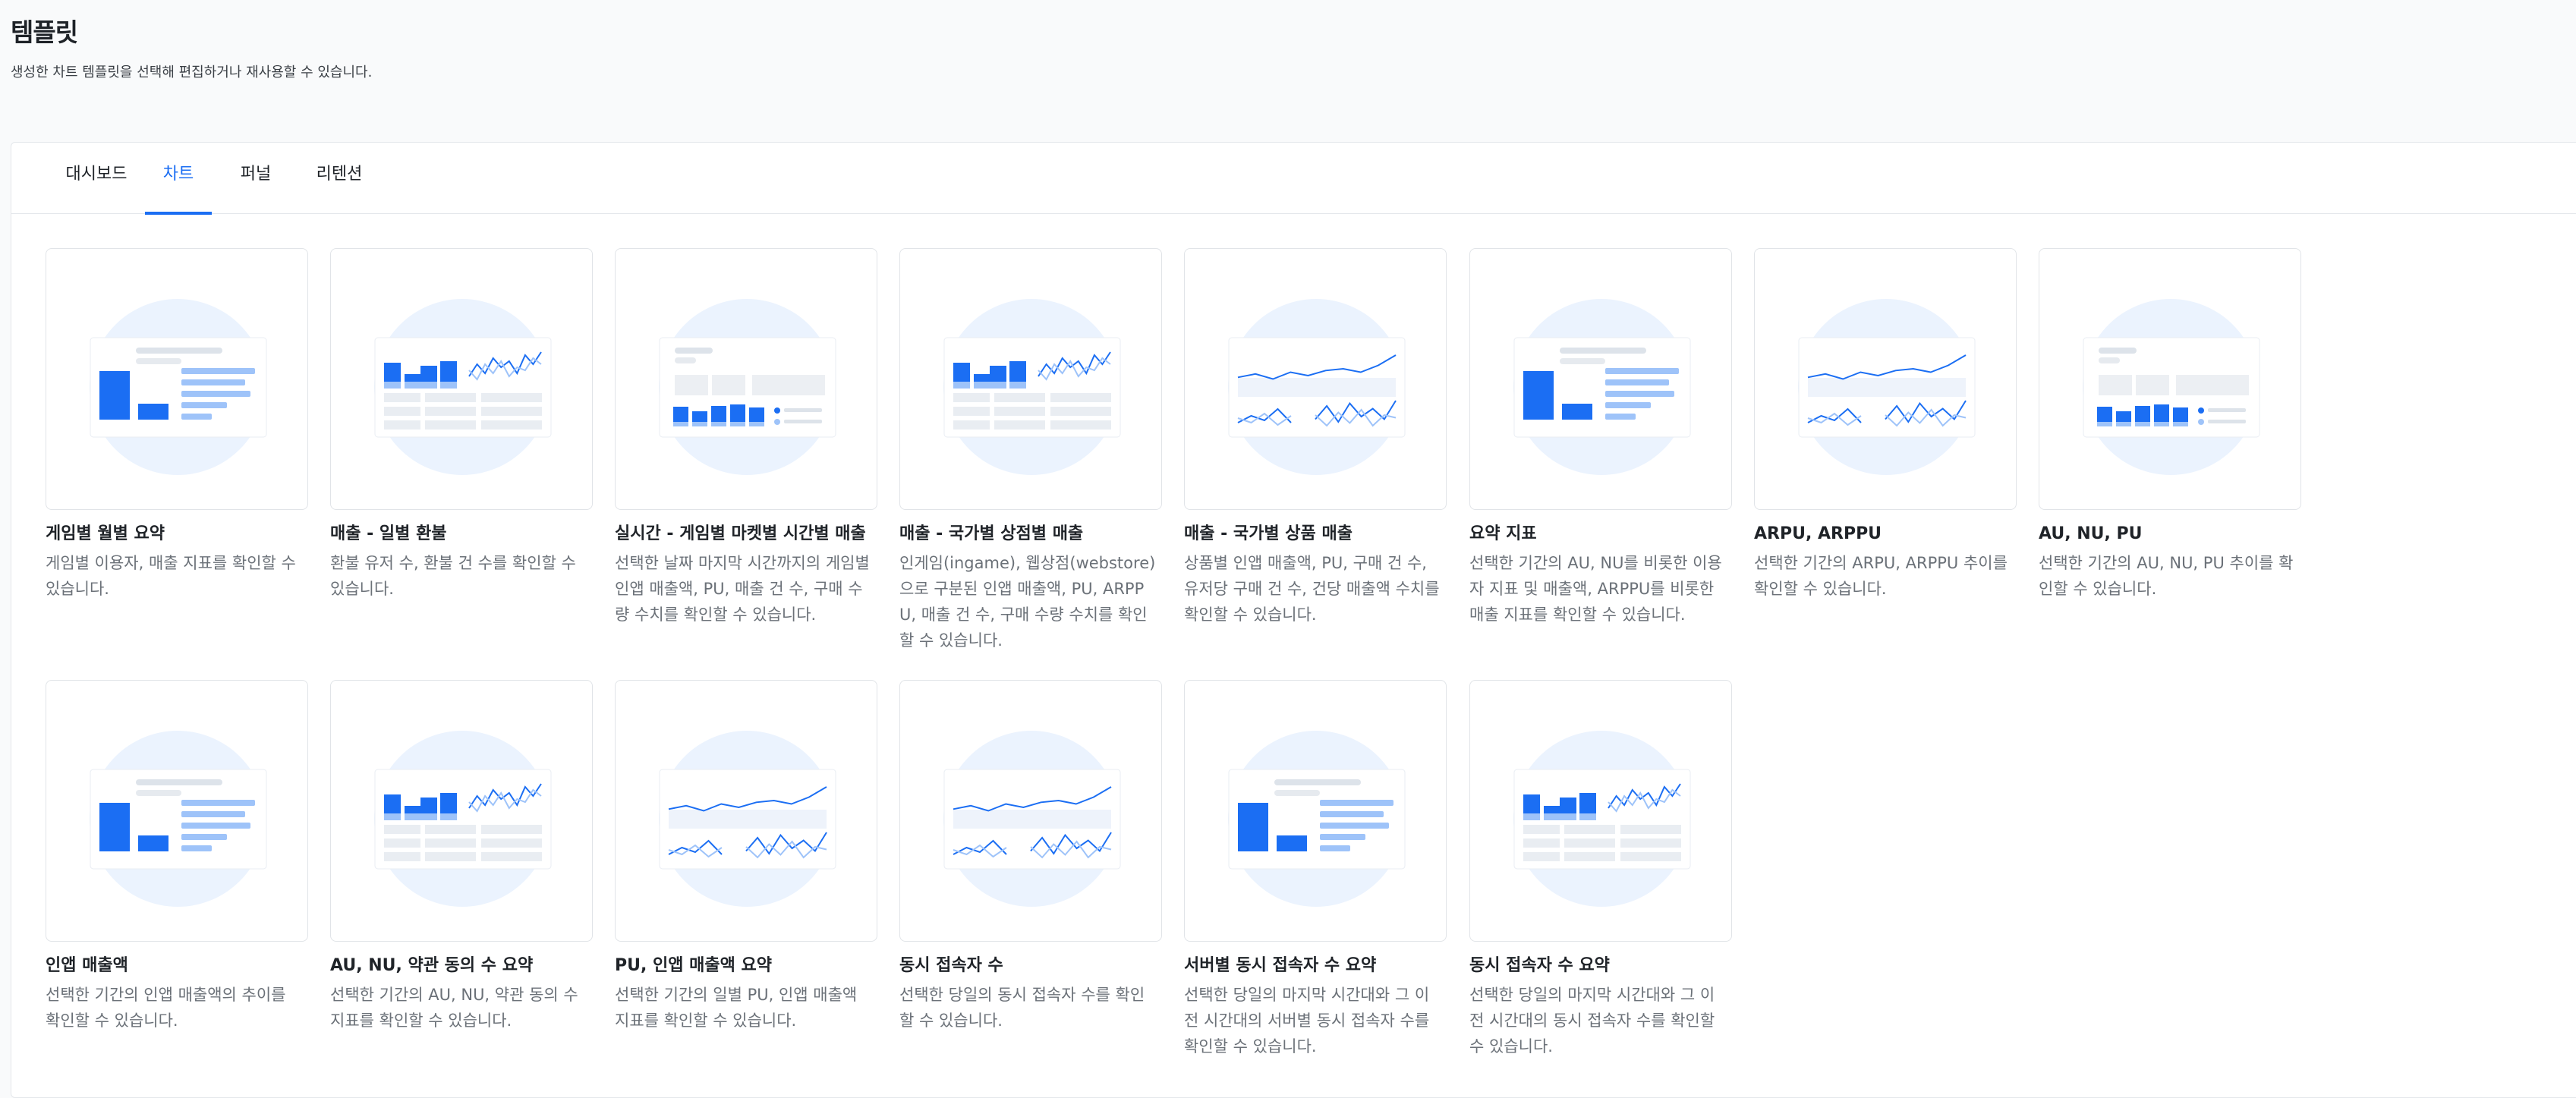 Image resolution: width=2576 pixels, height=1098 pixels. What do you see at coordinates (1818, 533) in the screenshot?
I see `template-title: ARPU, ARPPU` at bounding box center [1818, 533].